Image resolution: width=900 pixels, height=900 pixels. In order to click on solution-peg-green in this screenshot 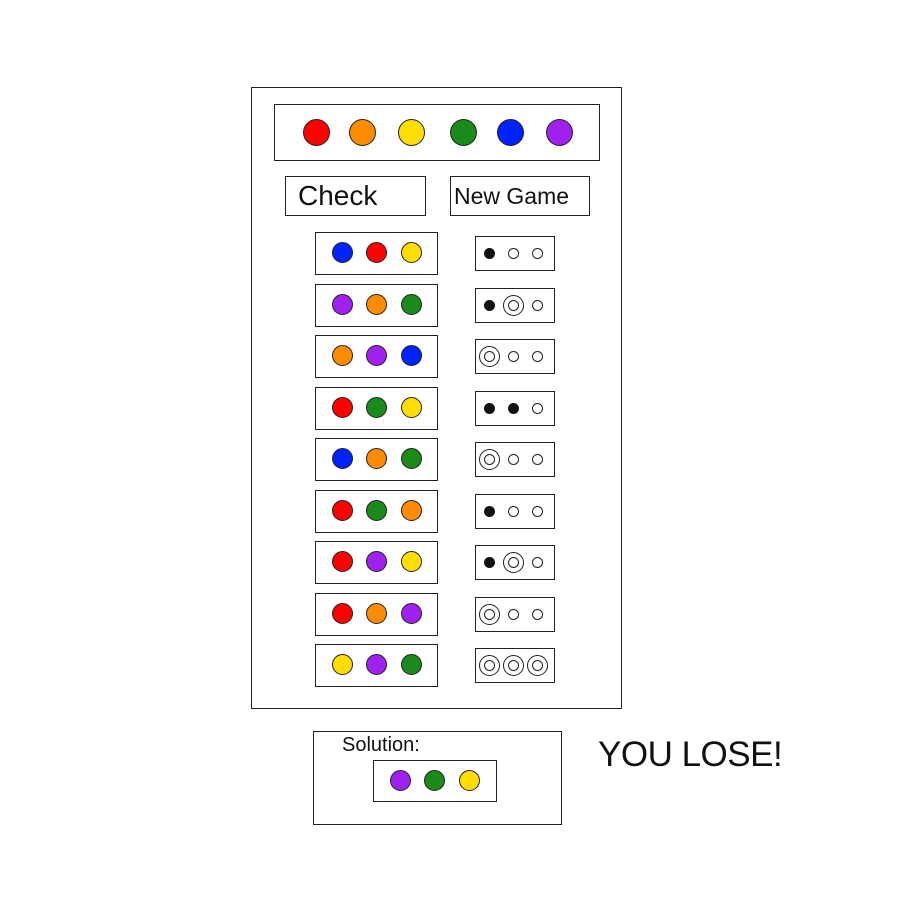, I will do `click(434, 780)`.